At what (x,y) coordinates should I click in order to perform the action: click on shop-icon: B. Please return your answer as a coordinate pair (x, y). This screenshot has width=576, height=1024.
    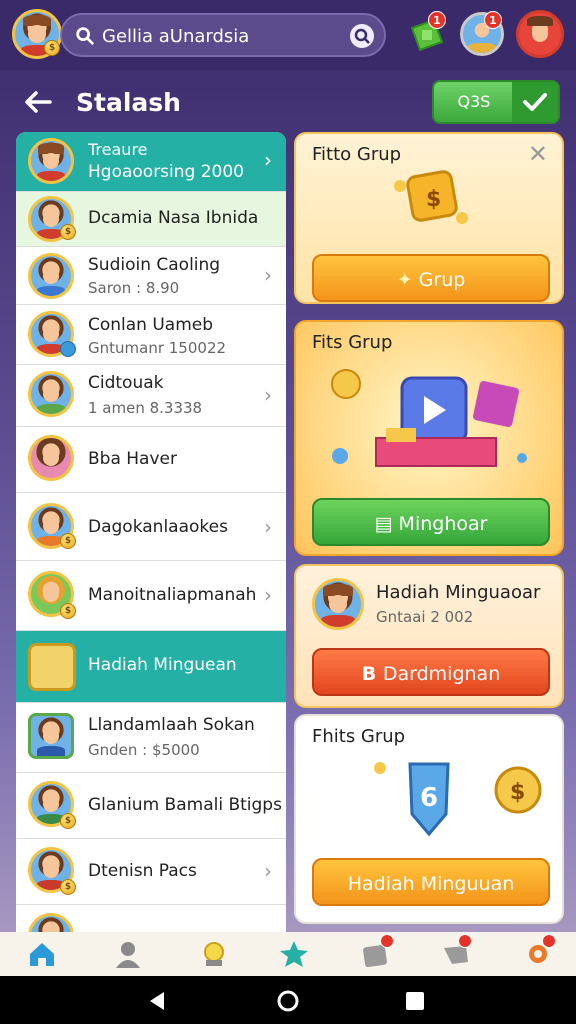
    Looking at the image, I should click on (372, 674).